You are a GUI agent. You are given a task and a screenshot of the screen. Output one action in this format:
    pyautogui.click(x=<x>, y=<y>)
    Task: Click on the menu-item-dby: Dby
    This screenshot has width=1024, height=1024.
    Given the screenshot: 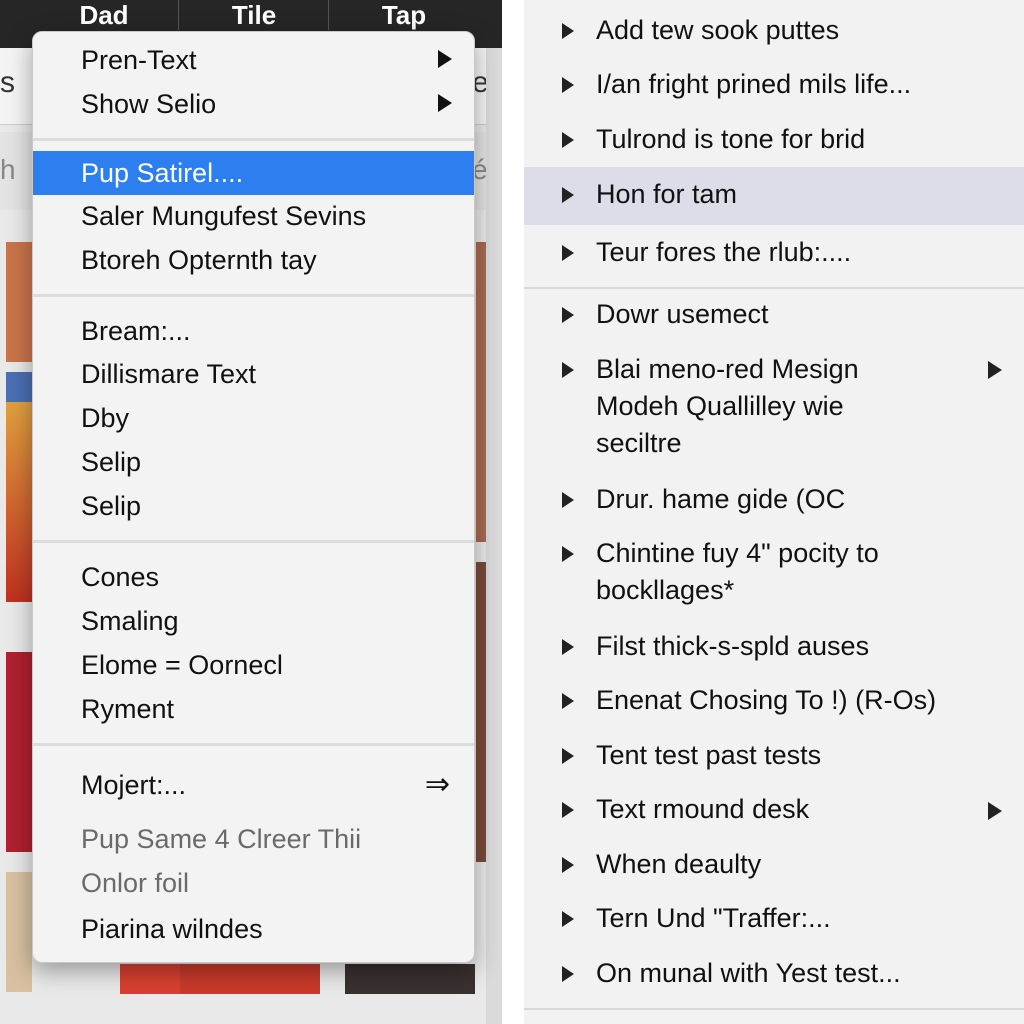 What is the action you would take?
    pyautogui.click(x=253, y=418)
    